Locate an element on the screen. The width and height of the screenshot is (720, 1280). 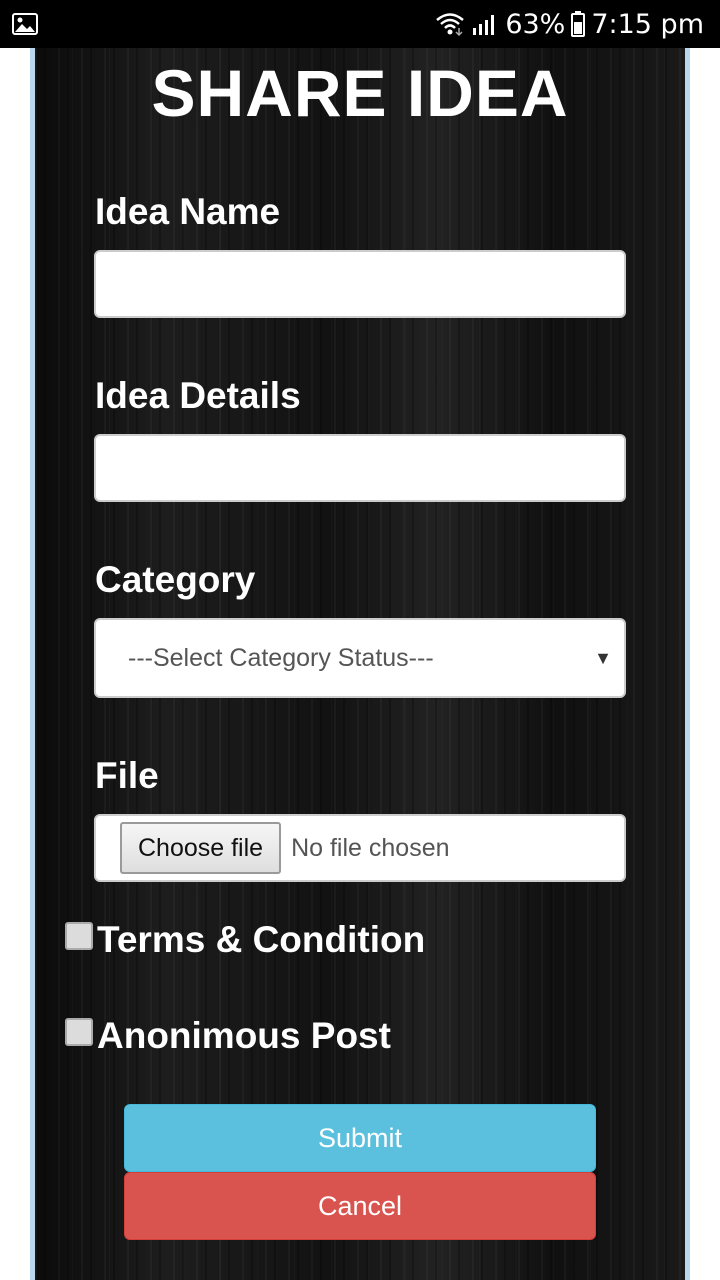
page-title: SHARE IDEA is located at coordinates (360, 93).